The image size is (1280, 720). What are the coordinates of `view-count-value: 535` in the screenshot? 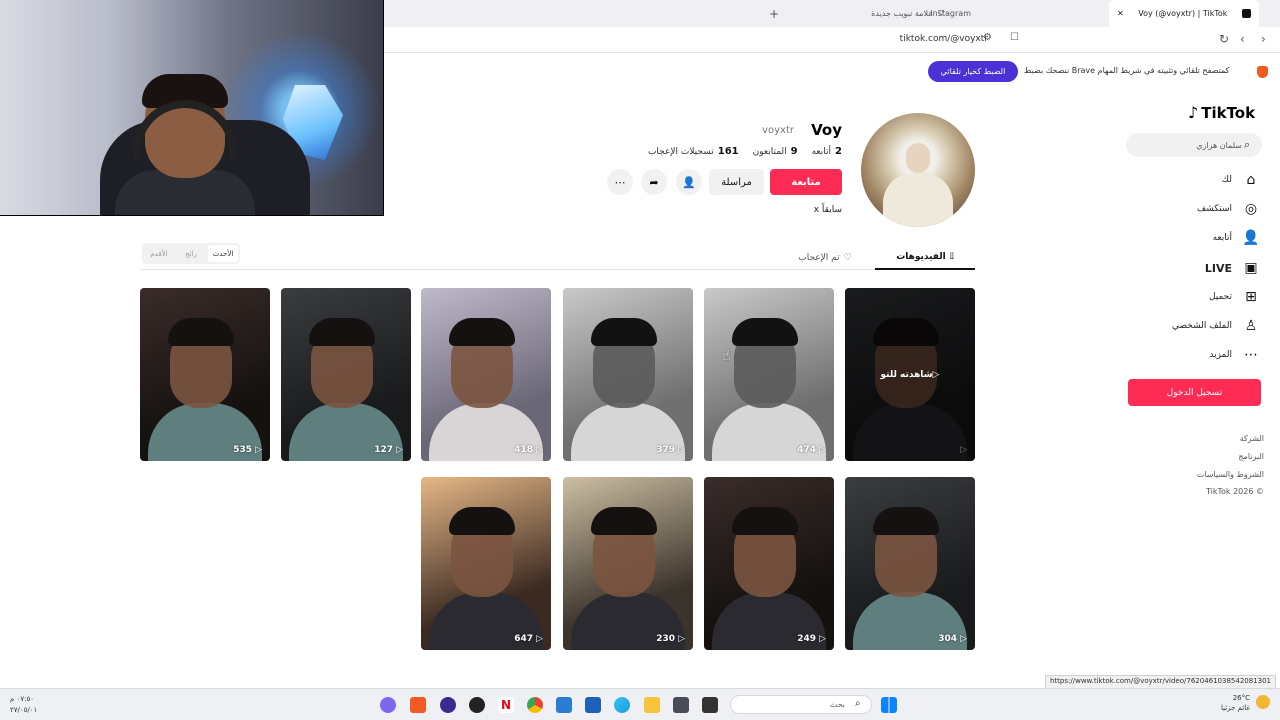 It's located at (243, 450).